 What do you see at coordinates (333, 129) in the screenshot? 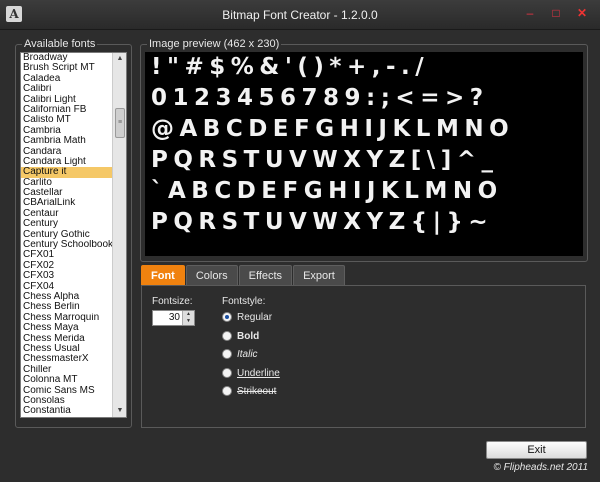
I see `preview-row-3: @ABCDEFGHIJKLMNO` at bounding box center [333, 129].